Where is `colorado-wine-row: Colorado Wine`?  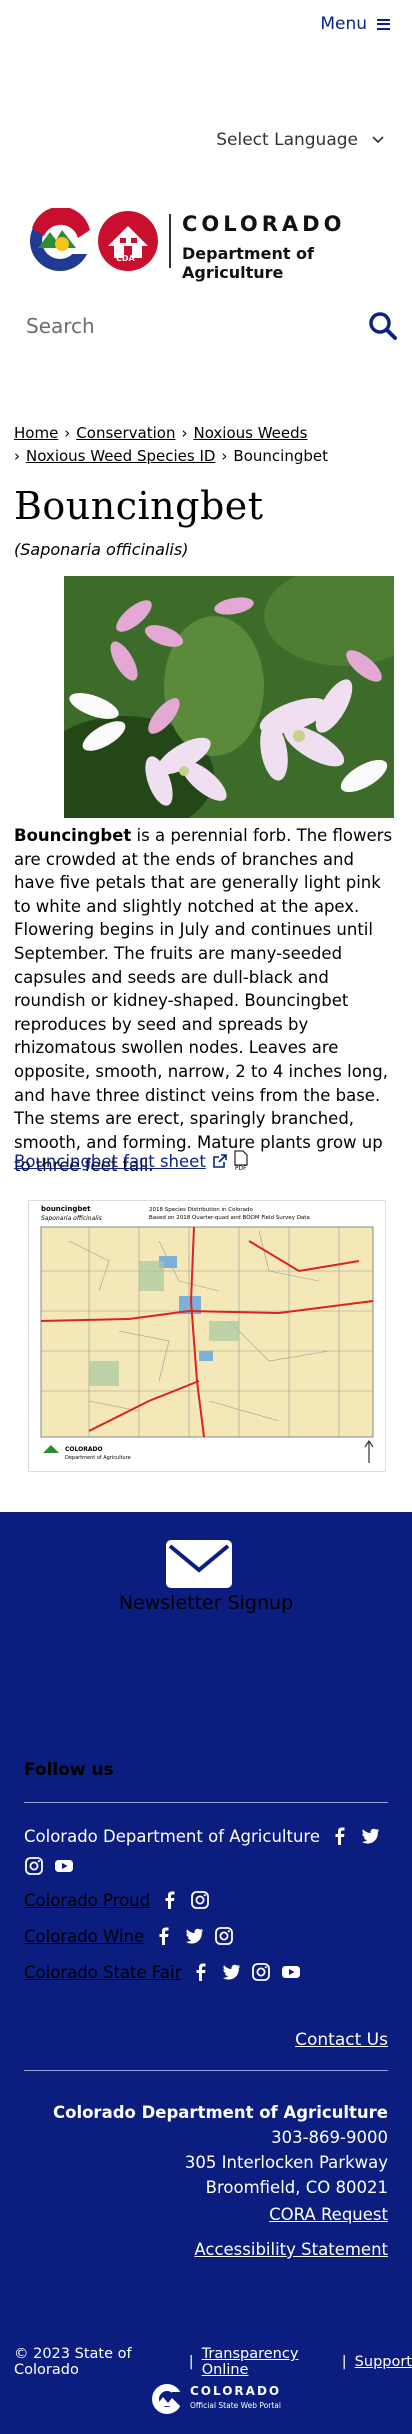 colorado-wine-row: Colorado Wine is located at coordinates (129, 1936).